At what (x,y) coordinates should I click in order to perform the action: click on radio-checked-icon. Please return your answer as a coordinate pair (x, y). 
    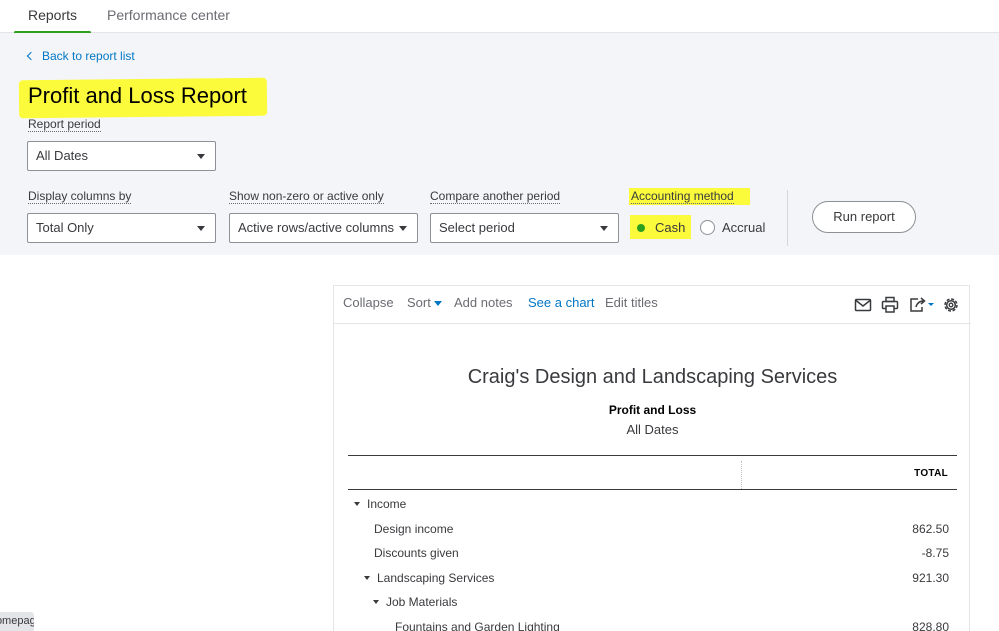
    Looking at the image, I should click on (640, 227).